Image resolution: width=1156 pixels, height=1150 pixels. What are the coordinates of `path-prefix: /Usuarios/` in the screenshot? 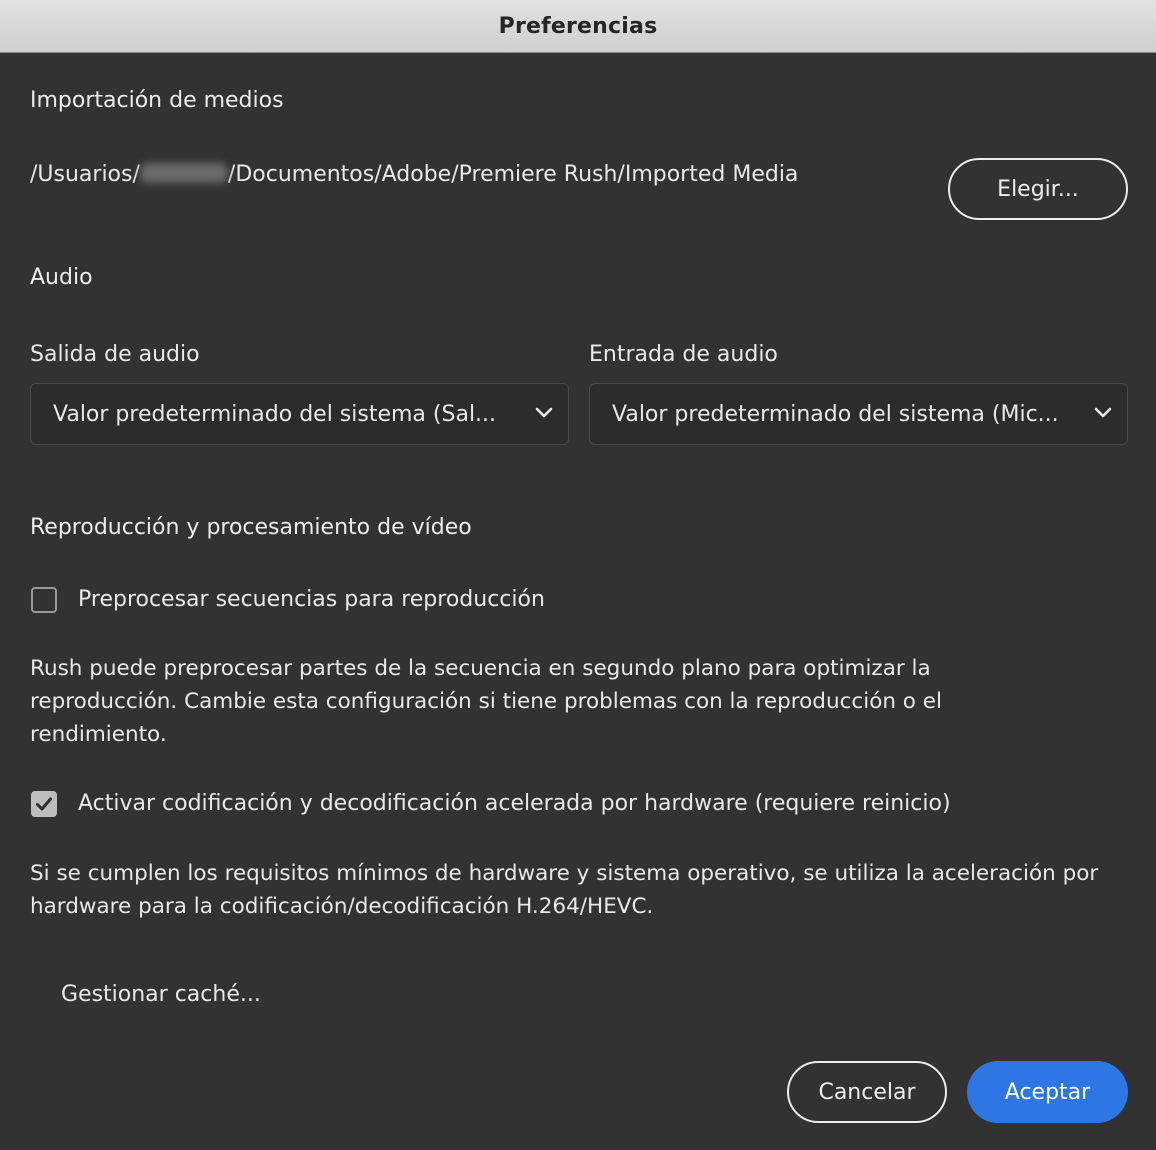 It's located at (85, 174).